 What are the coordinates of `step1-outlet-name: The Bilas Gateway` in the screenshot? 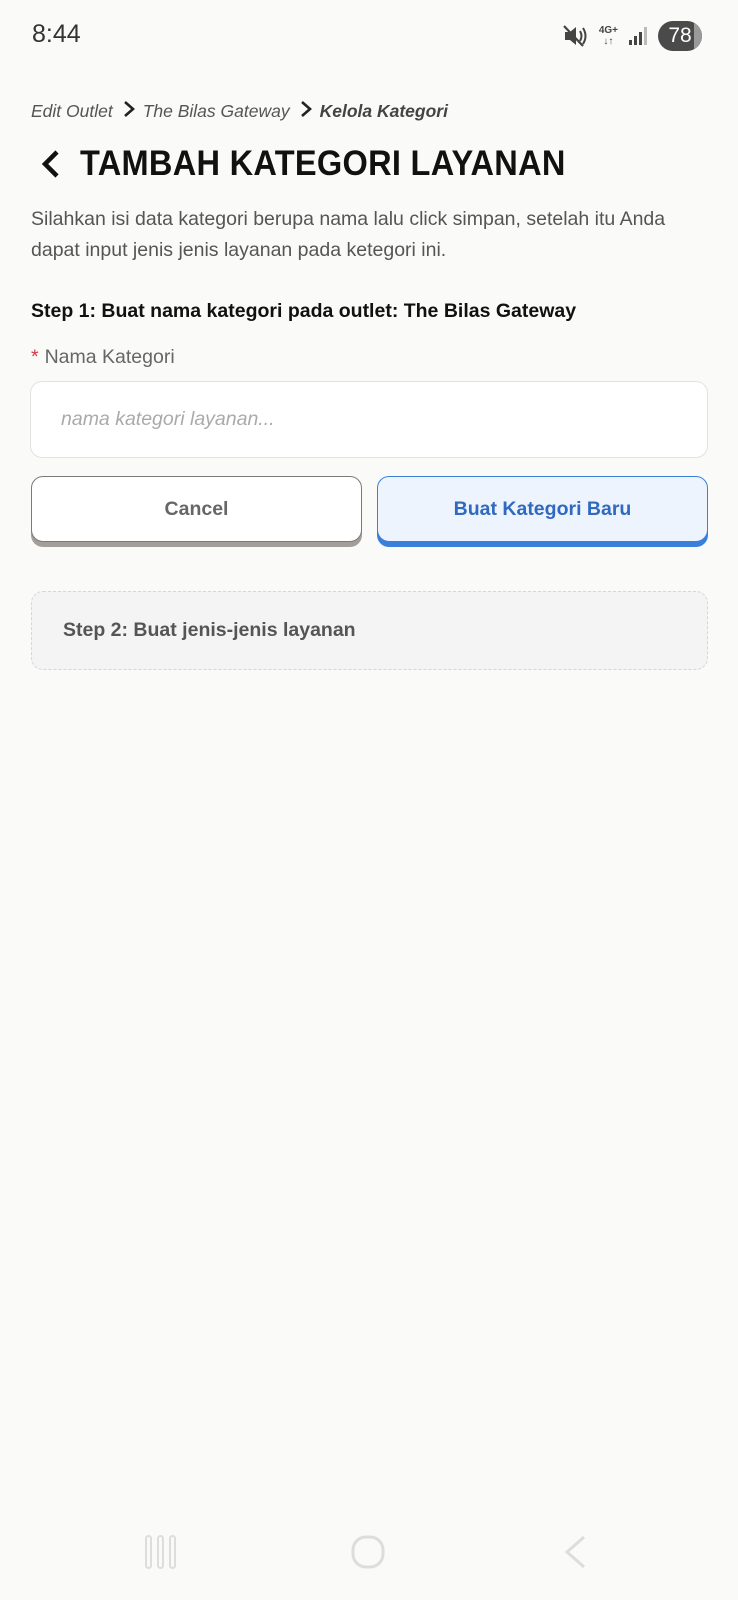 It's located at (490, 311).